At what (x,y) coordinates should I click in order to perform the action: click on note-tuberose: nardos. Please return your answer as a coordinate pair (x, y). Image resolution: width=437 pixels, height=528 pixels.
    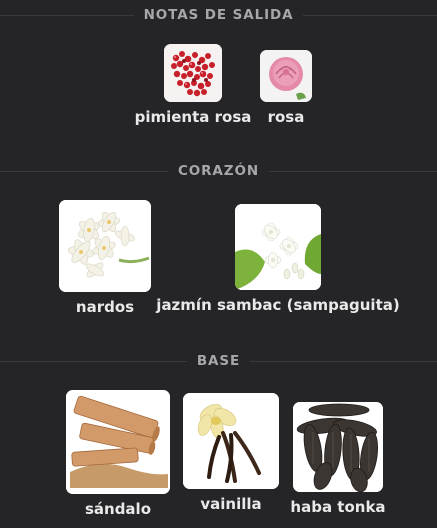
    Looking at the image, I should click on (105, 258).